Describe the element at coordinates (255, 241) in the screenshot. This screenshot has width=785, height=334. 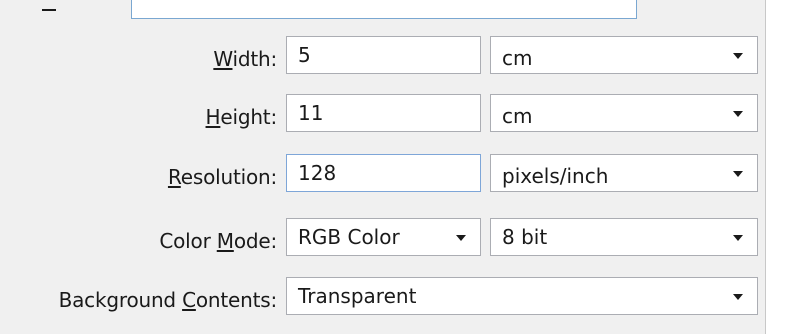
I see `color-mode-label-text: ode:` at that location.